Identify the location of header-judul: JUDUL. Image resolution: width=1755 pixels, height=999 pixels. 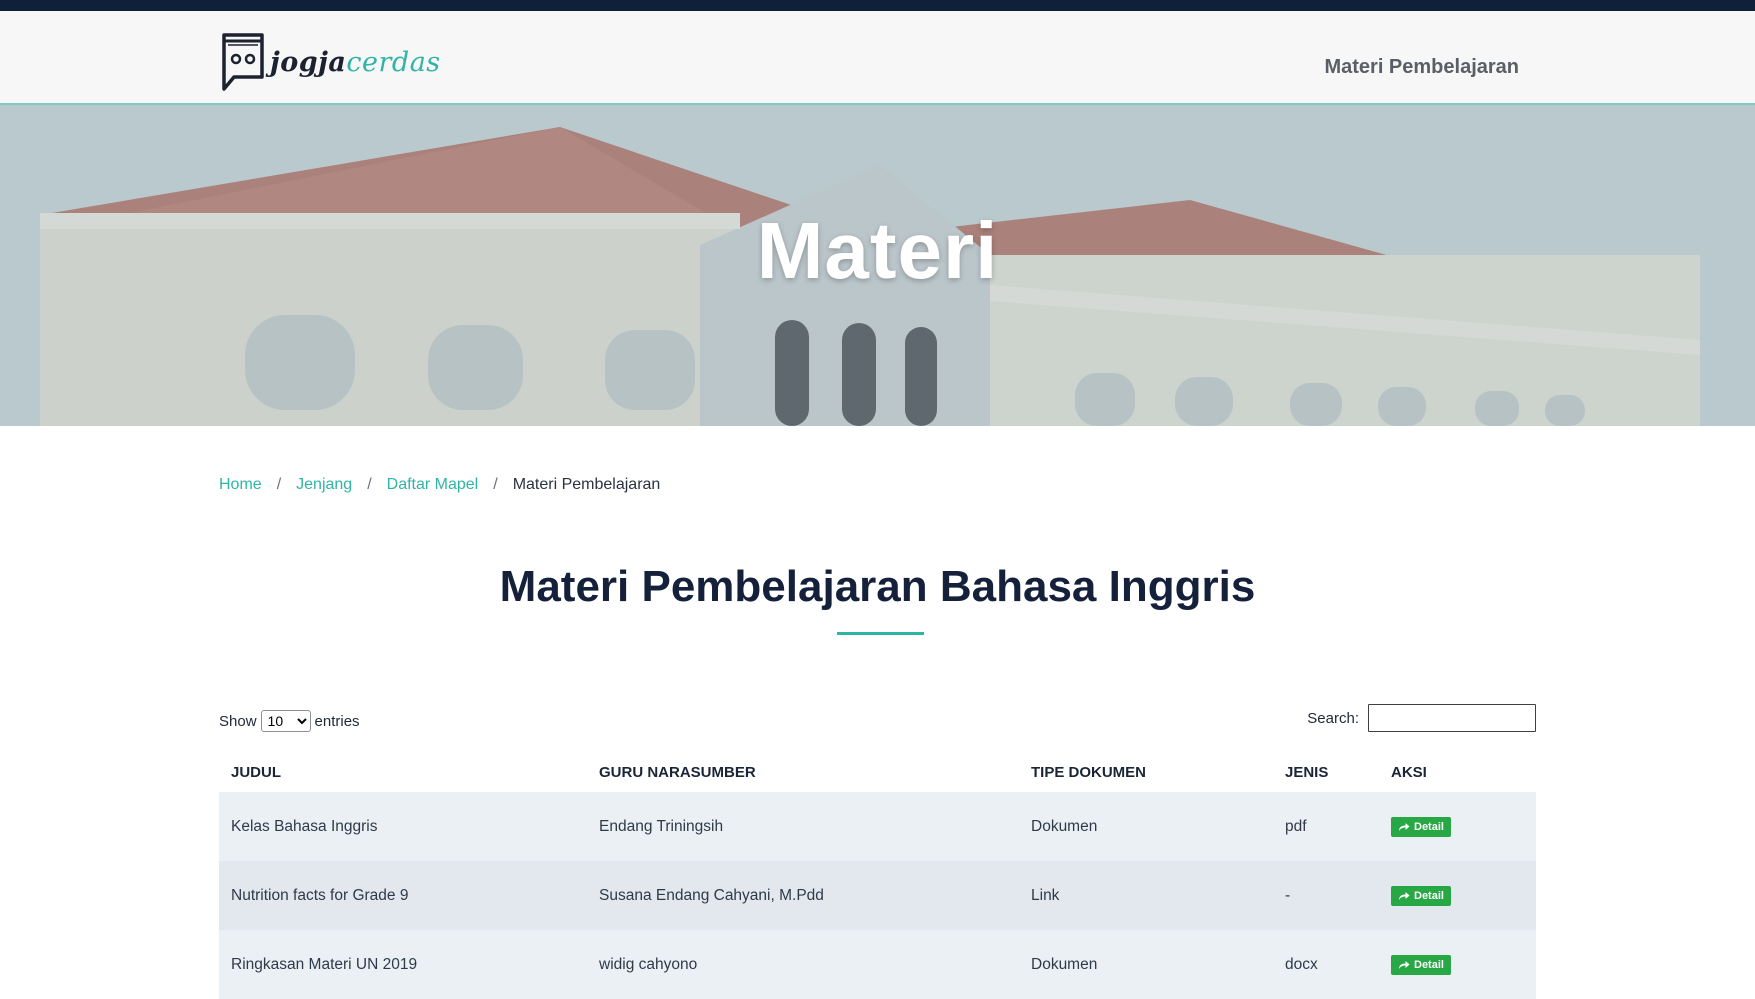
(403, 772).